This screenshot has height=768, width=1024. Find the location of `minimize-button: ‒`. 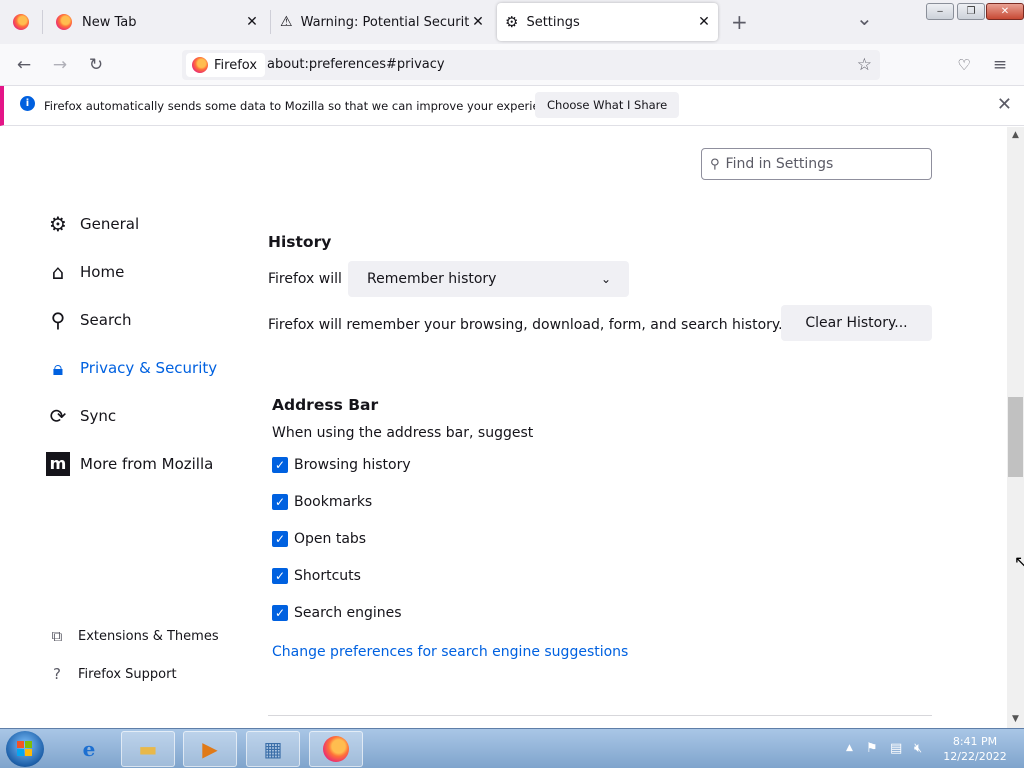

minimize-button: ‒ is located at coordinates (940, 11).